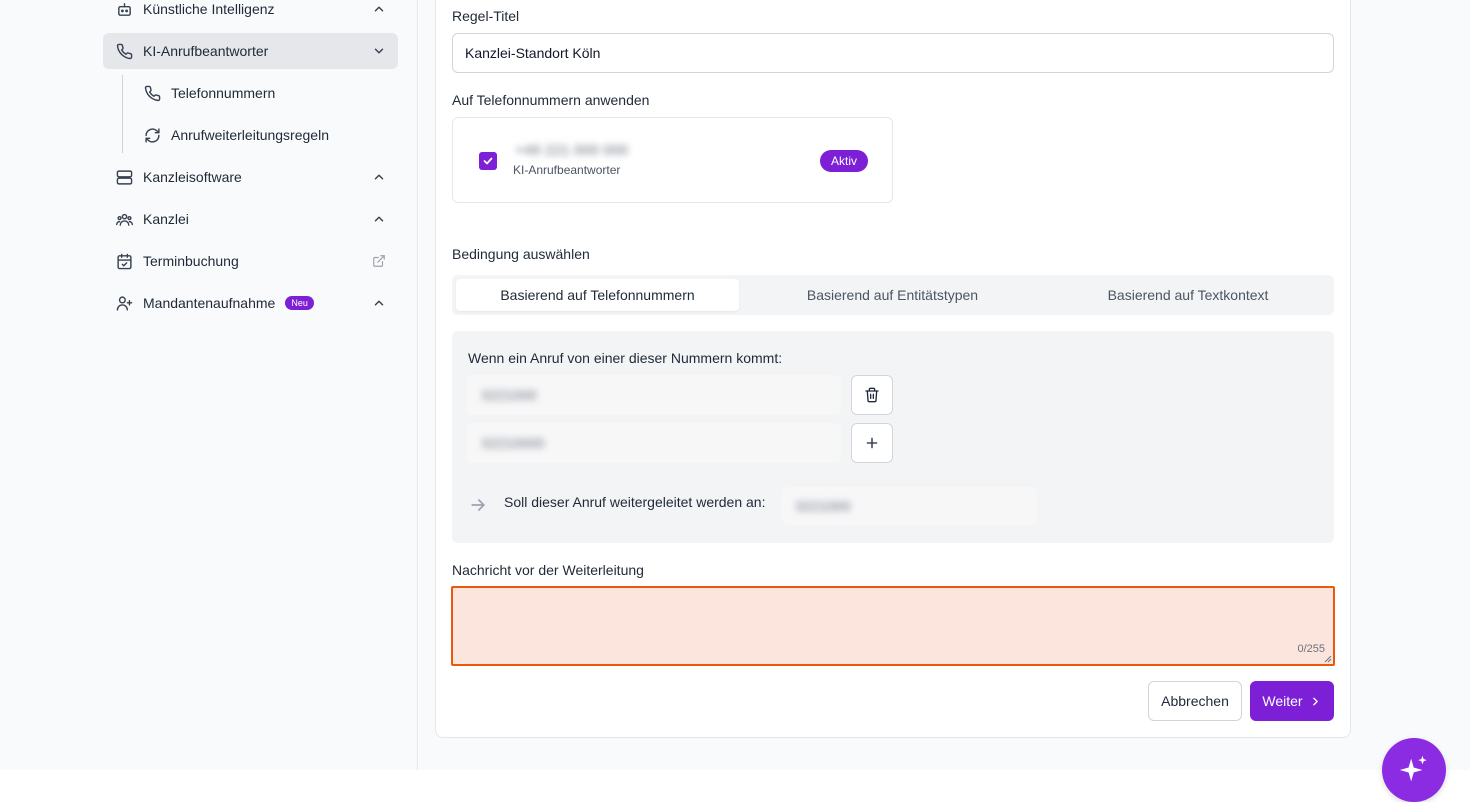 The width and height of the screenshot is (1470, 802). What do you see at coordinates (478, 505) in the screenshot?
I see `arrow-right-icon` at bounding box center [478, 505].